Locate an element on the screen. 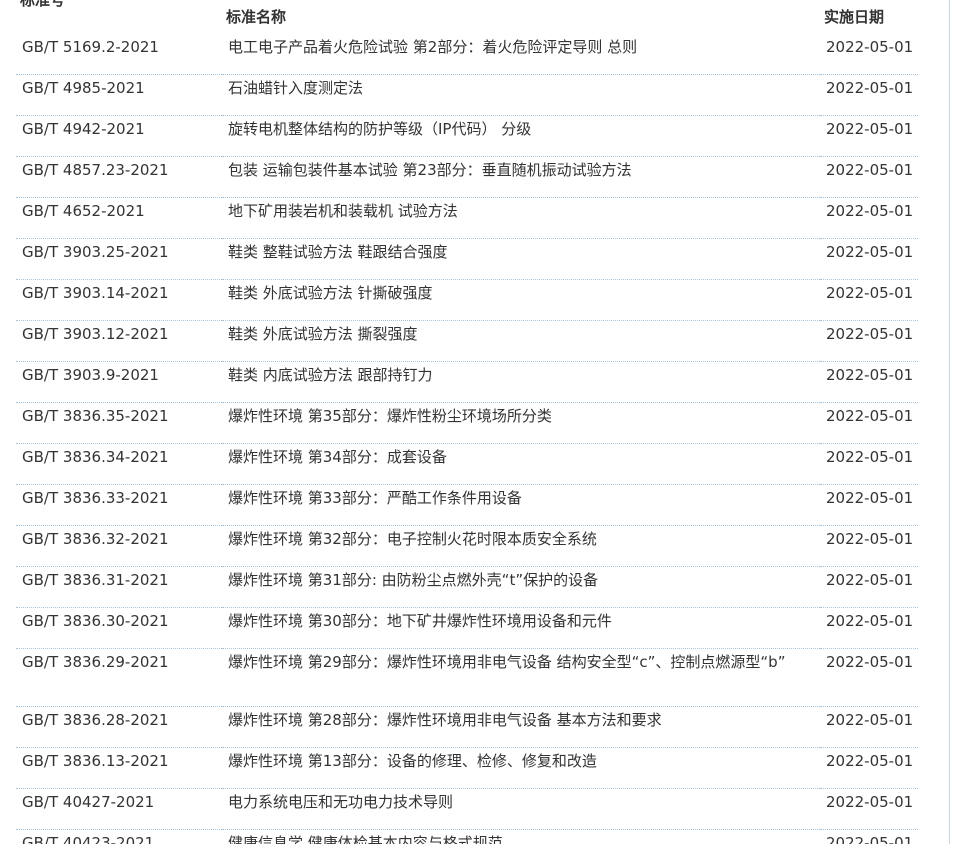 This screenshot has width=954, height=844. header-name: 标准名称 is located at coordinates (256, 17).